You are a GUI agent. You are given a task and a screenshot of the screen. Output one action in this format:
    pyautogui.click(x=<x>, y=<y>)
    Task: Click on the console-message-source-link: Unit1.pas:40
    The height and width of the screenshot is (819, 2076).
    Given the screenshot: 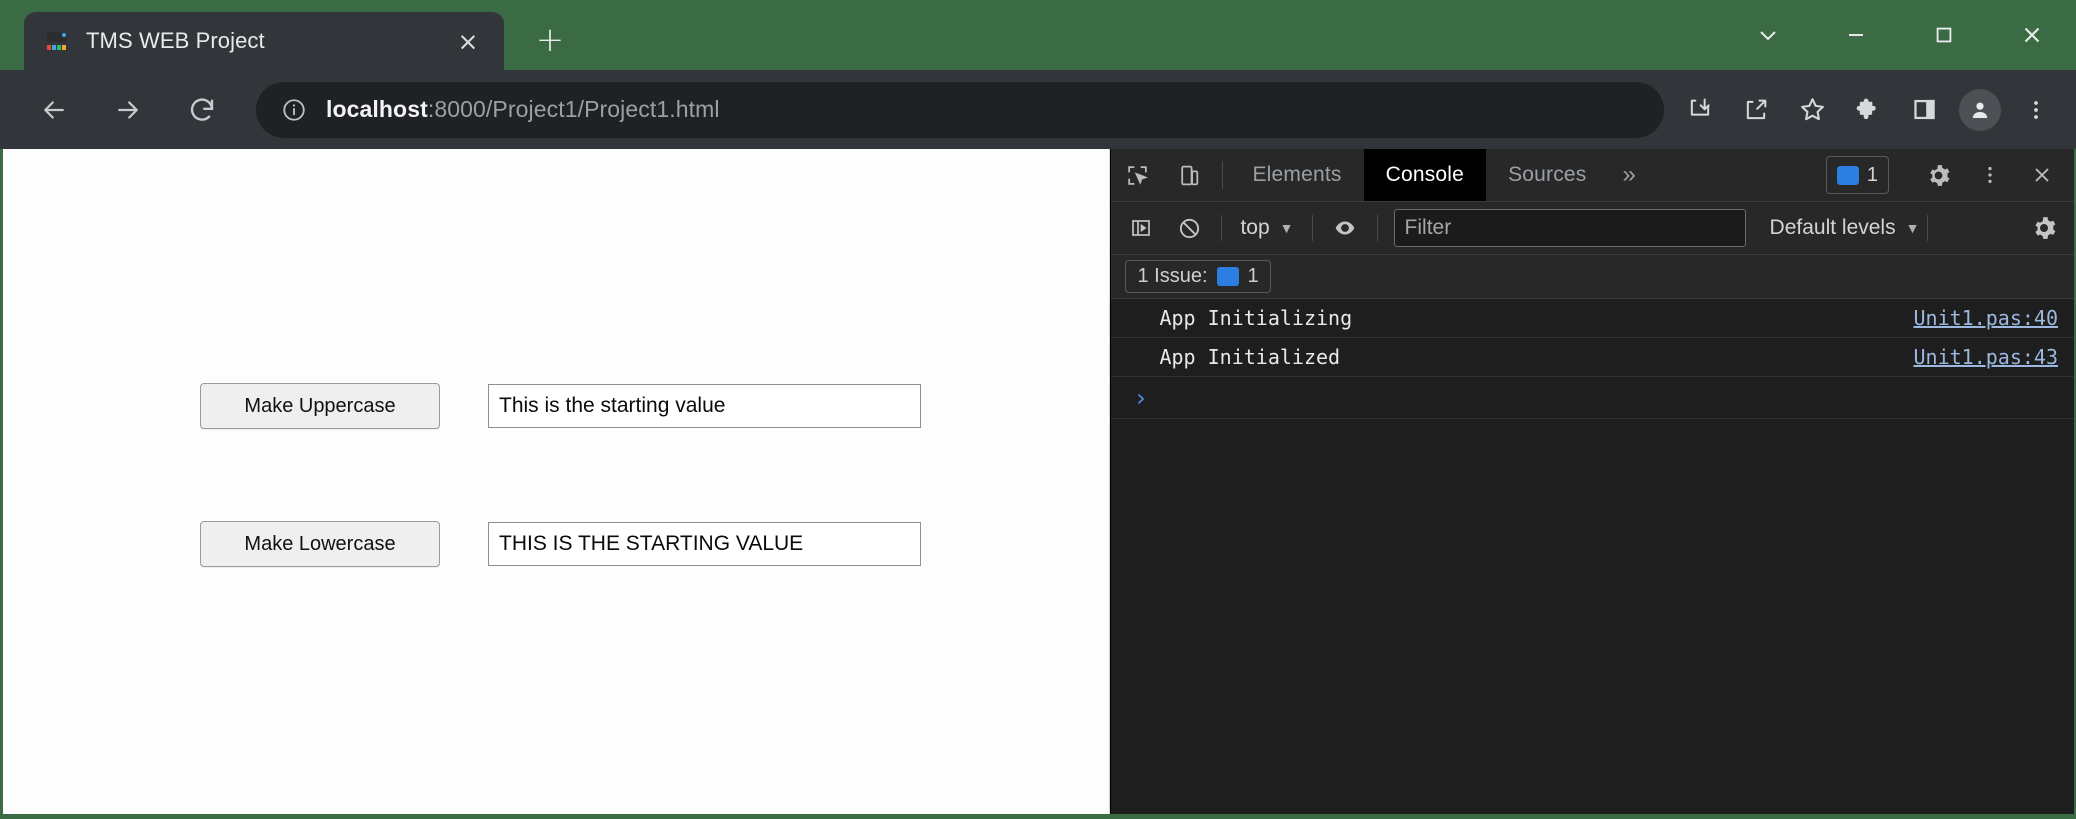 What is the action you would take?
    pyautogui.click(x=1986, y=318)
    